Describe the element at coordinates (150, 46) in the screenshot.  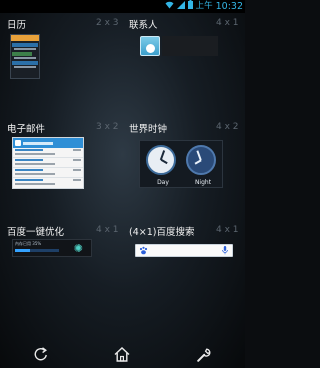
I see `contact-avatar-icon` at that location.